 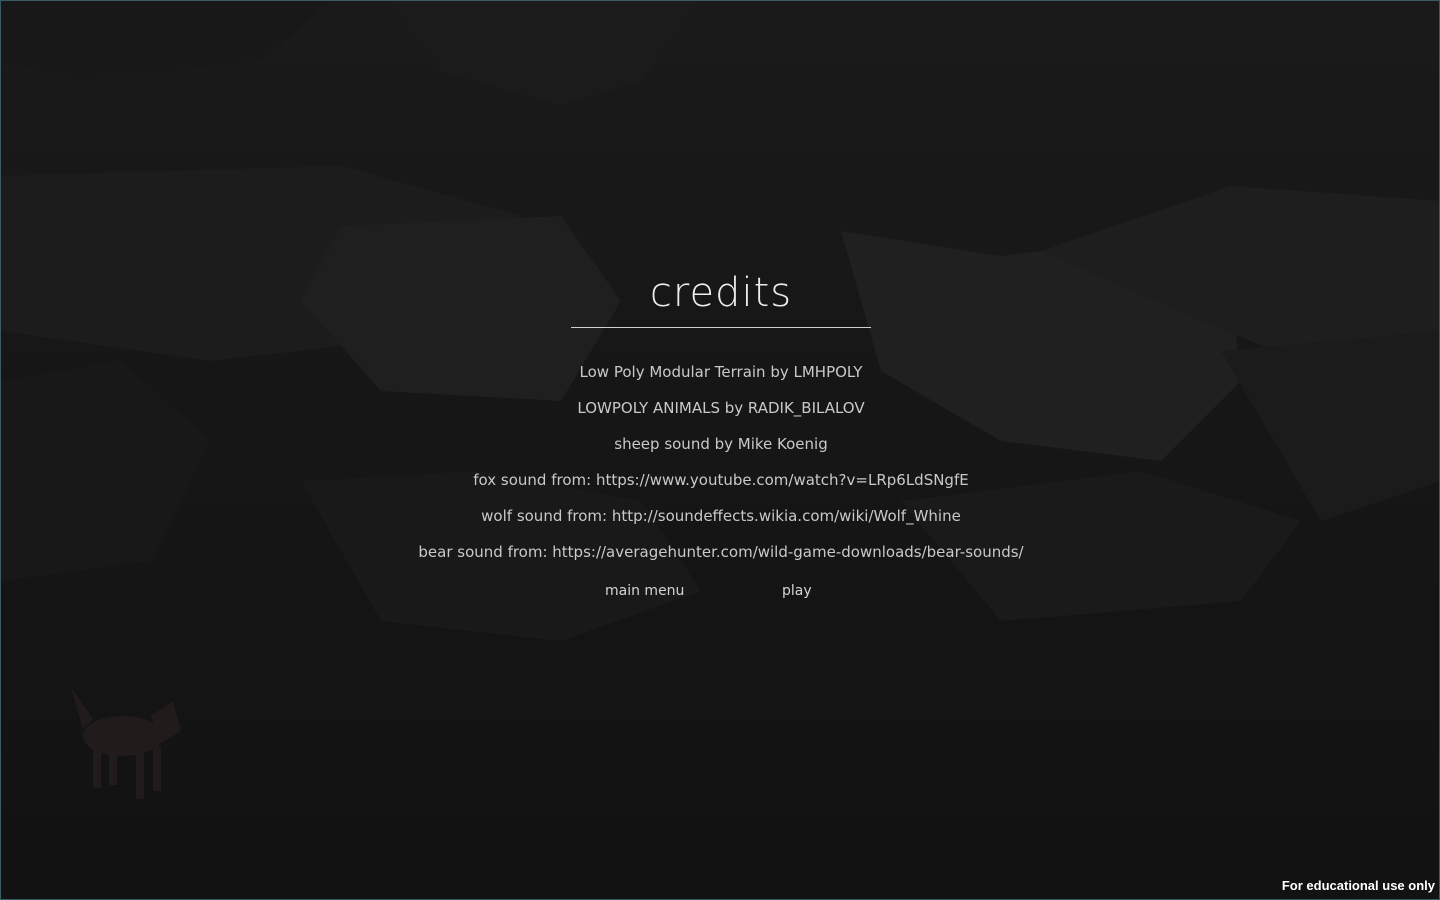 What do you see at coordinates (644, 591) in the screenshot?
I see `main-menu-button: main menu` at bounding box center [644, 591].